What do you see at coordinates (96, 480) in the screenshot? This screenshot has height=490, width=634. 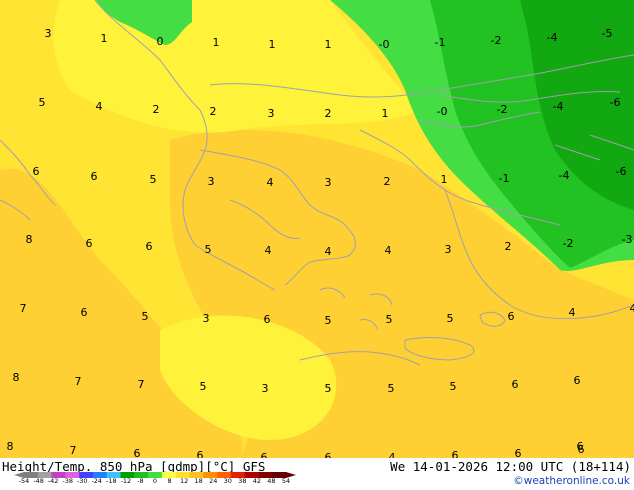 I see `legend-tick-label: -24` at bounding box center [96, 480].